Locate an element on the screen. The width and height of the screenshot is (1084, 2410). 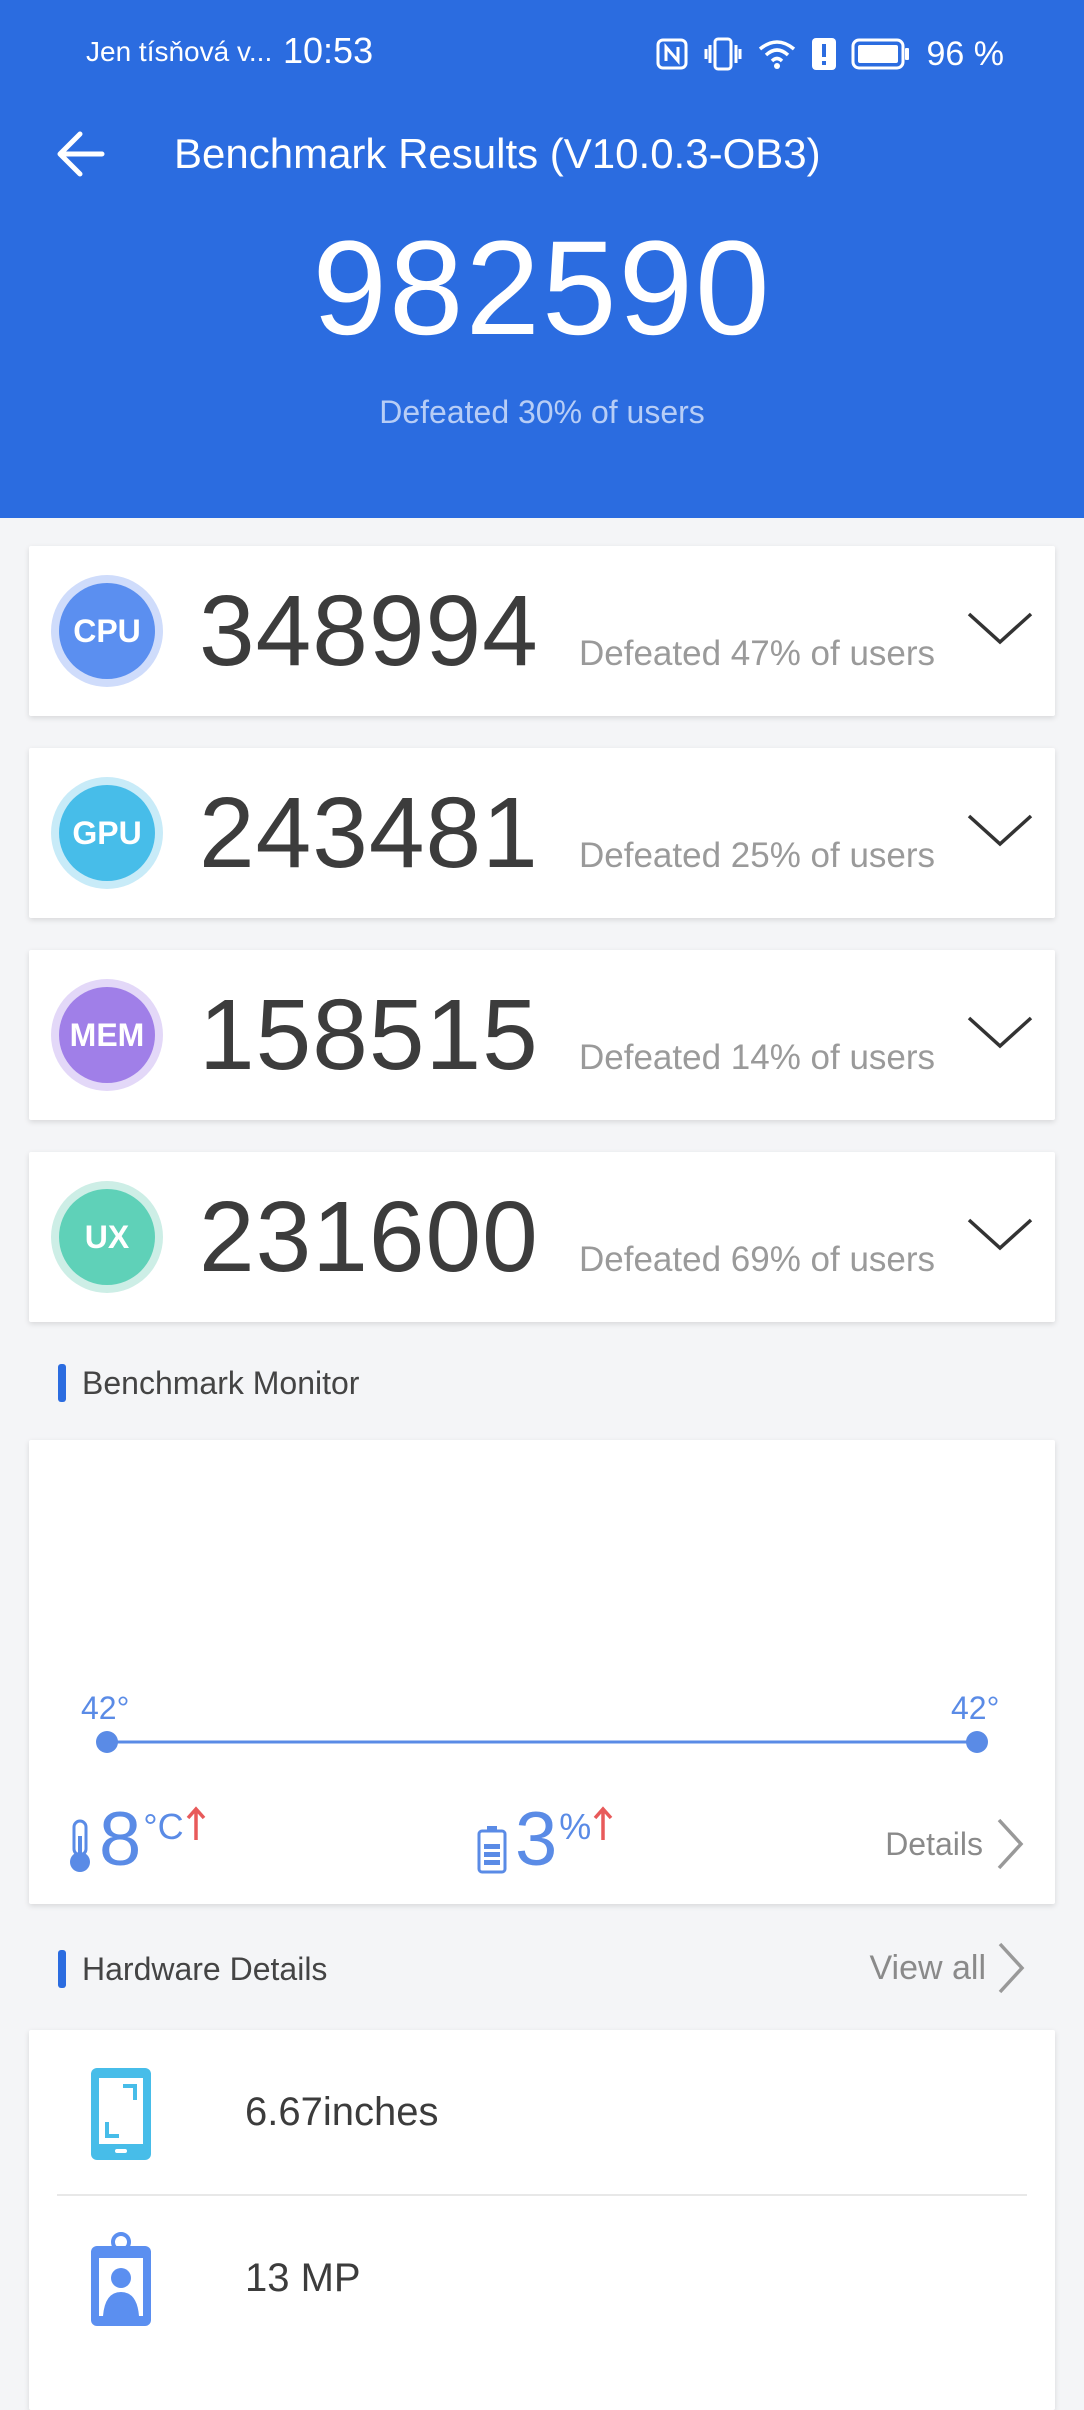
mem-badge: MEM is located at coordinates (107, 1035).